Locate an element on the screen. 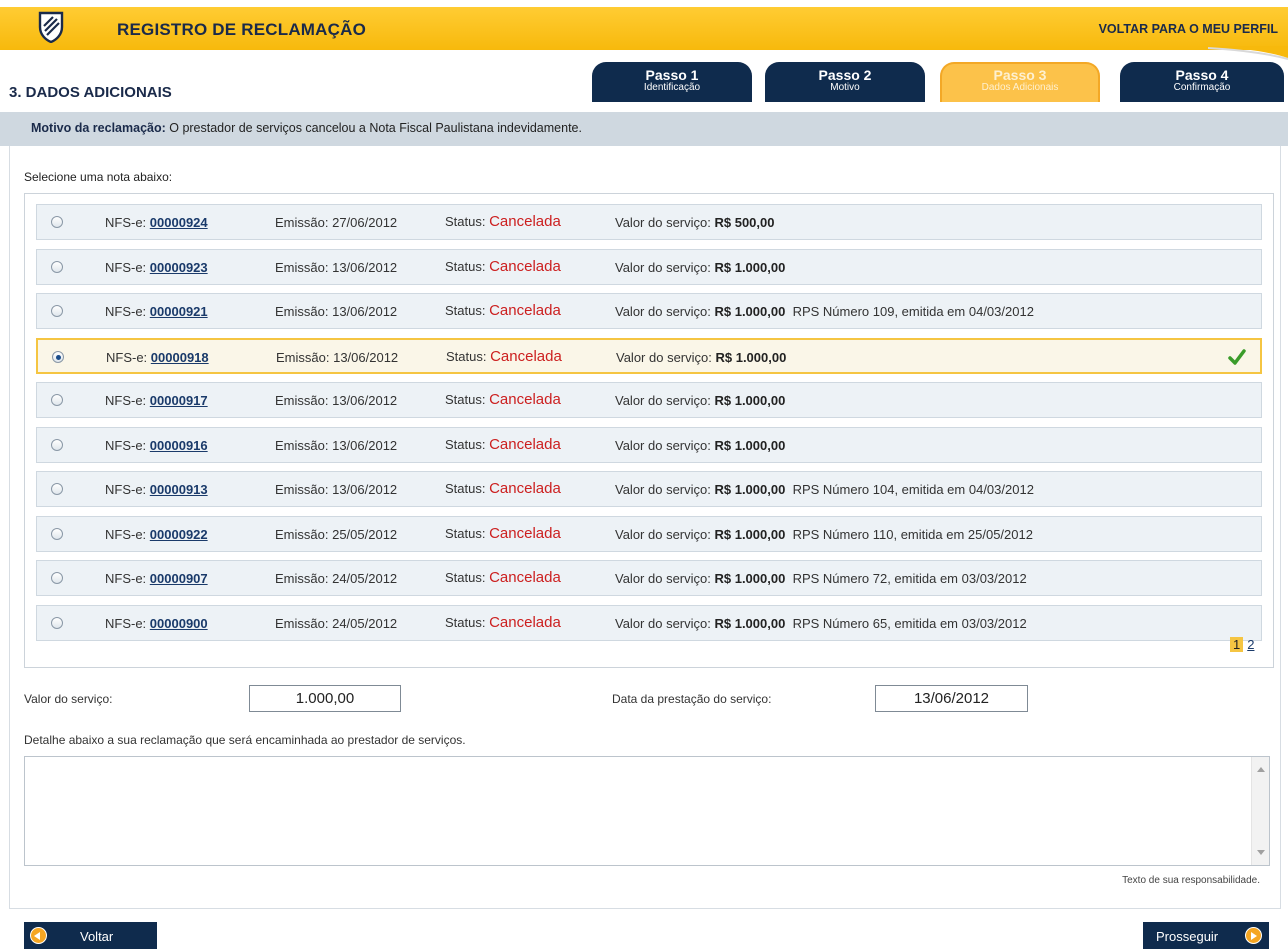 The height and width of the screenshot is (949, 1288). note-number-cell: NFS-e: 00000924 is located at coordinates (156, 222).